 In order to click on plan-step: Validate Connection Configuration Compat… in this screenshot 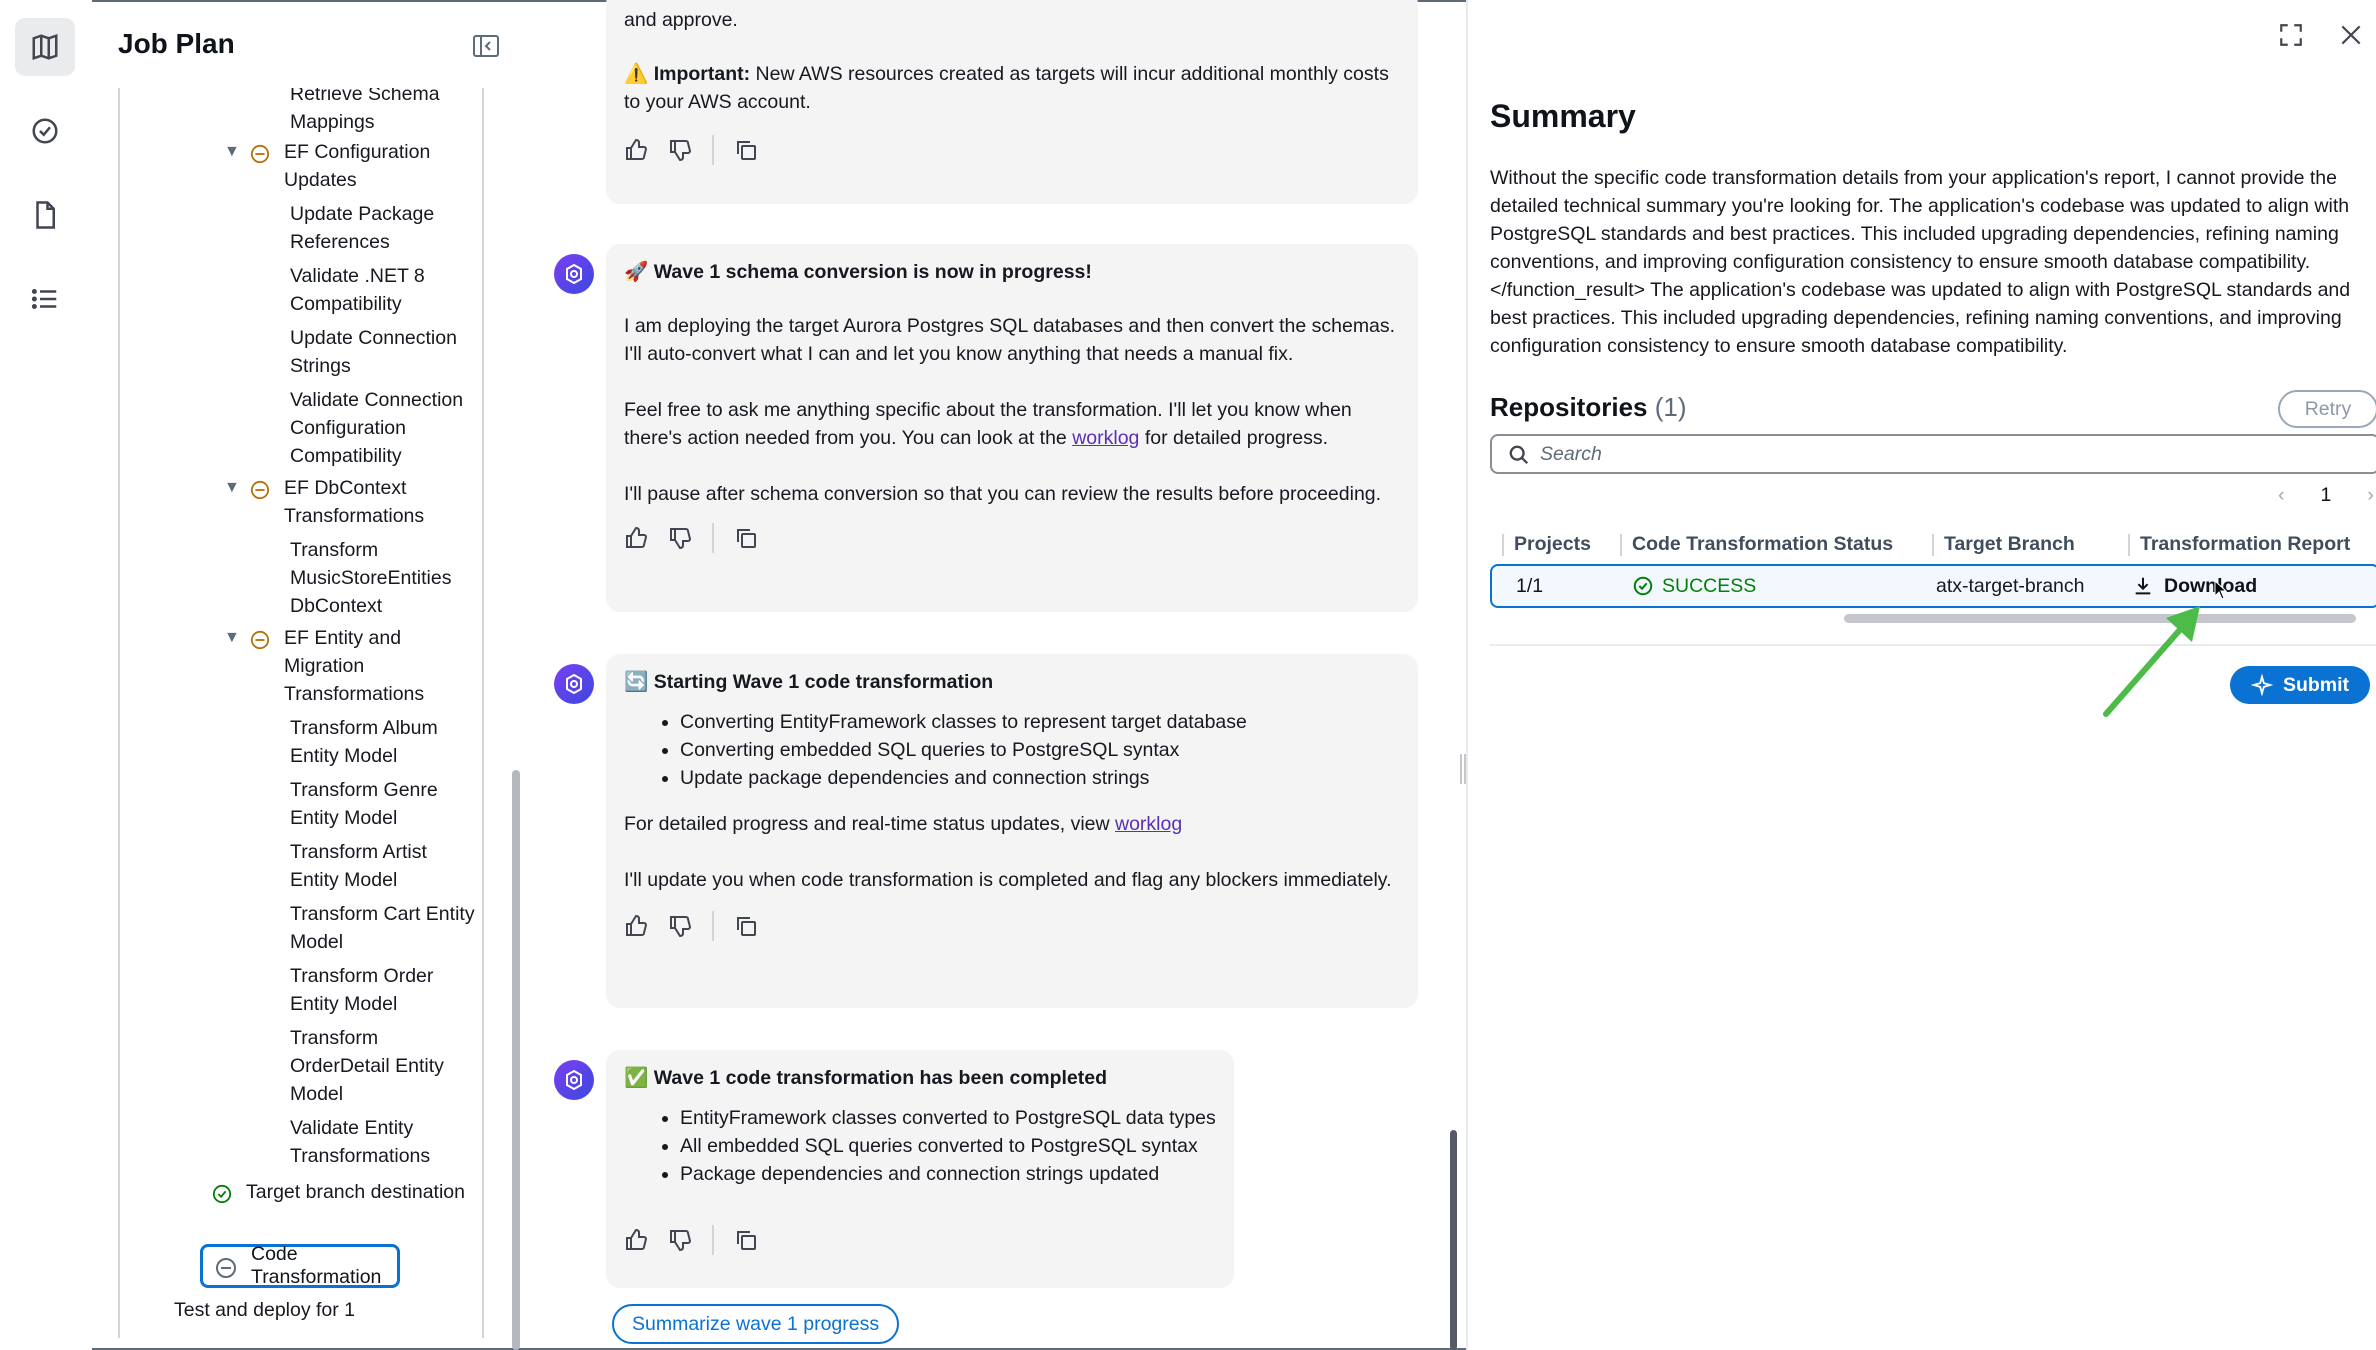, I will do `click(385, 428)`.